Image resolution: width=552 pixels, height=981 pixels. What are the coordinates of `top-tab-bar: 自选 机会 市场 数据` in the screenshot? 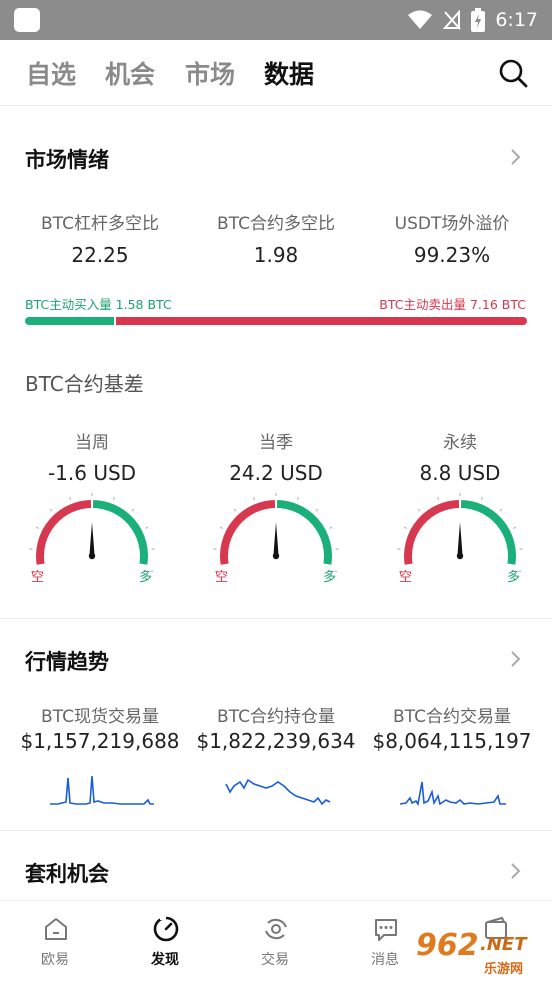 It's located at (276, 73).